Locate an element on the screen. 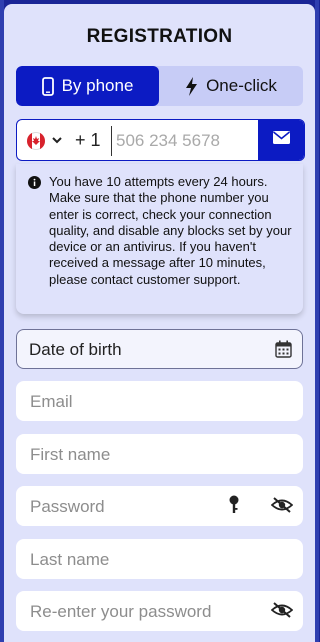  password-field is located at coordinates (159, 506).